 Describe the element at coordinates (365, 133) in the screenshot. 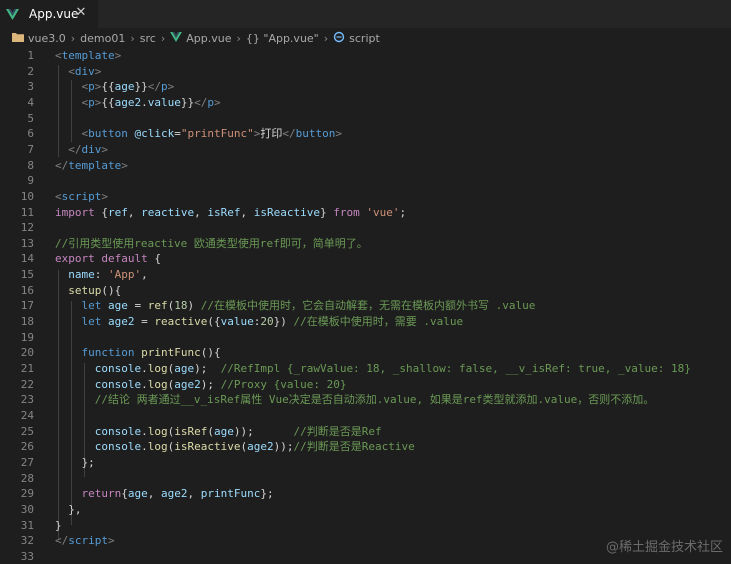

I see `code-line: 6 <button @click="printFunc">打印</button>` at that location.